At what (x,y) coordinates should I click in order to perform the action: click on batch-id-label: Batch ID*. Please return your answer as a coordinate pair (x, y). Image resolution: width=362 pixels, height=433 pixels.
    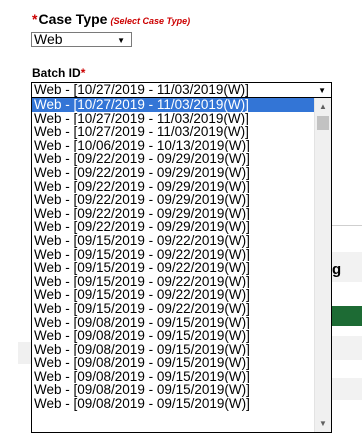
    Looking at the image, I should click on (58, 73).